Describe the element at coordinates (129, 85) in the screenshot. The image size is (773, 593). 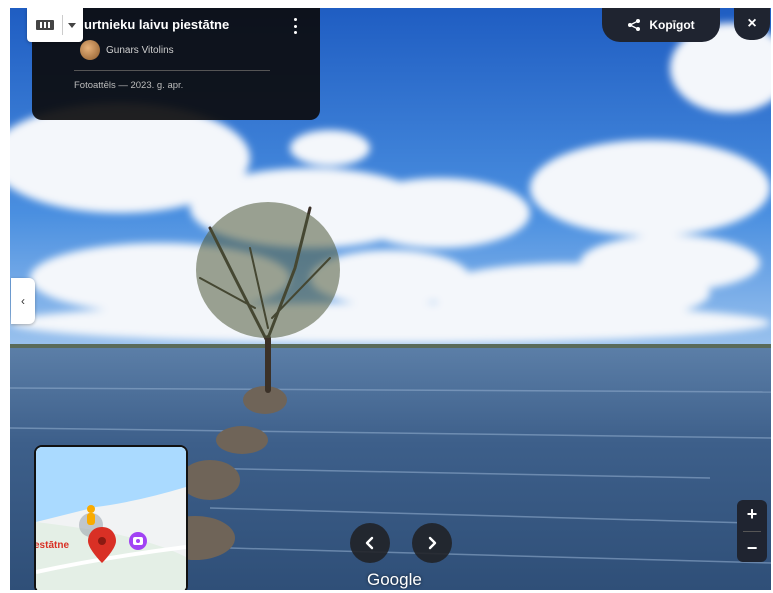
I see `photo-date: Fotoattēls — 2023. g. apr.` at that location.